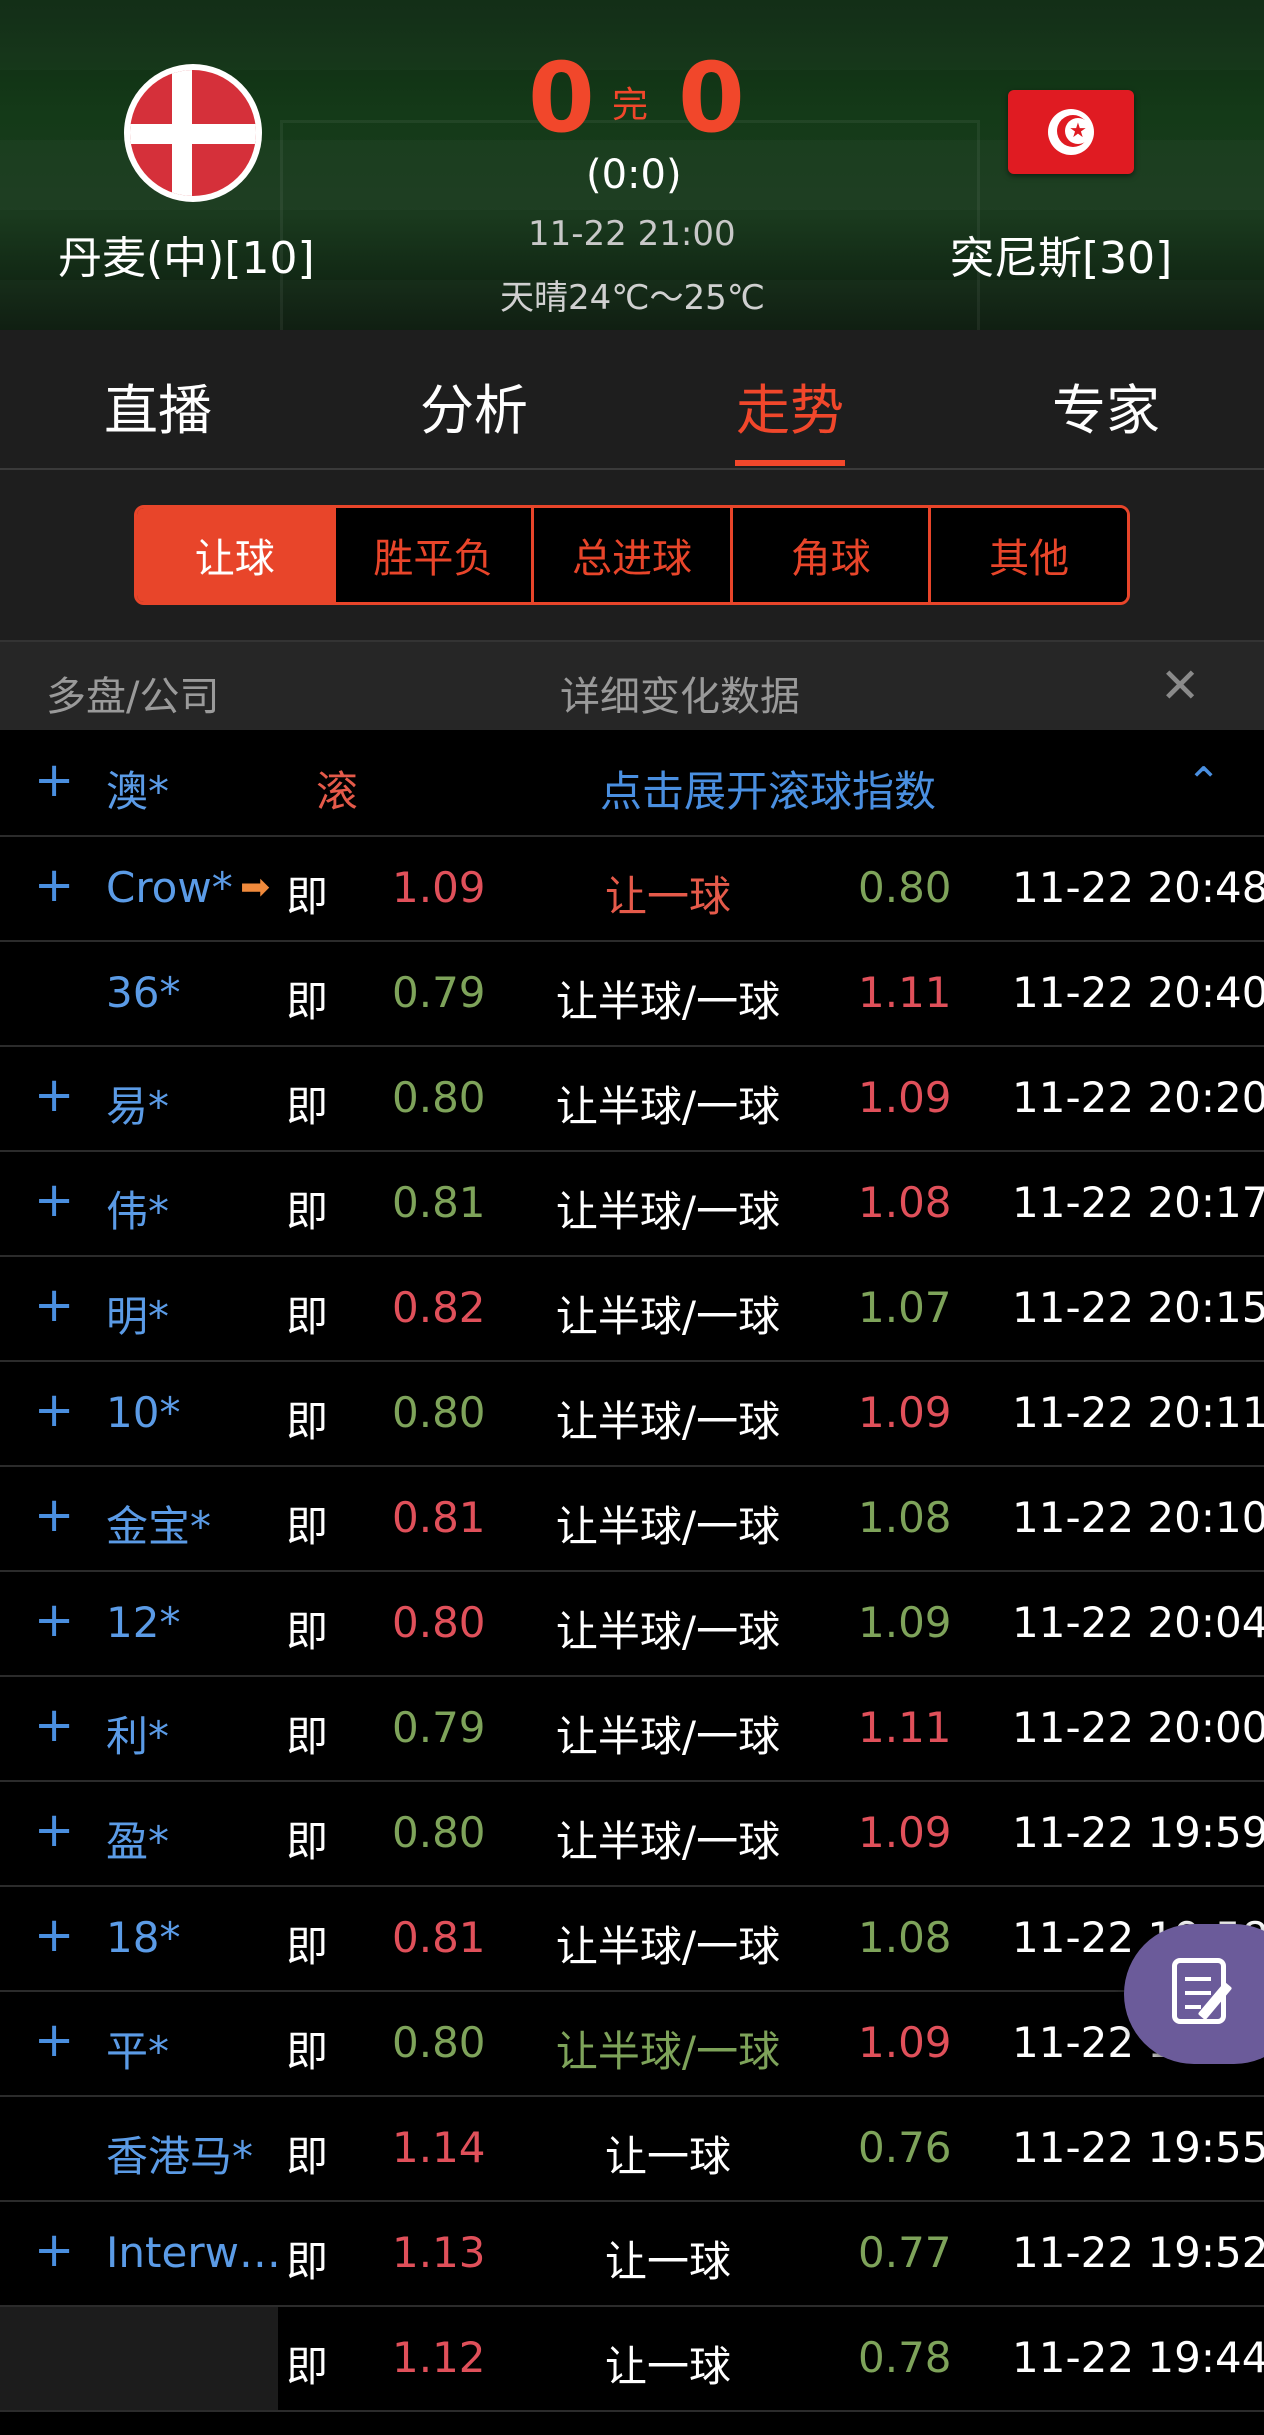  I want to click on odds-row: + 金宝* 即 0.81 让半球/一球 1.08 11-22 20:10, so click(632, 1519).